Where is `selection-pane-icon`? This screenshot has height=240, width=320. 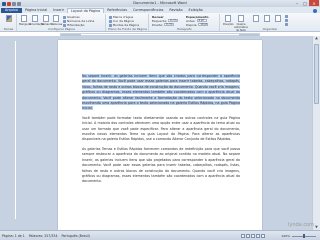
selection-pane-icon is located at coordinates (277, 18).